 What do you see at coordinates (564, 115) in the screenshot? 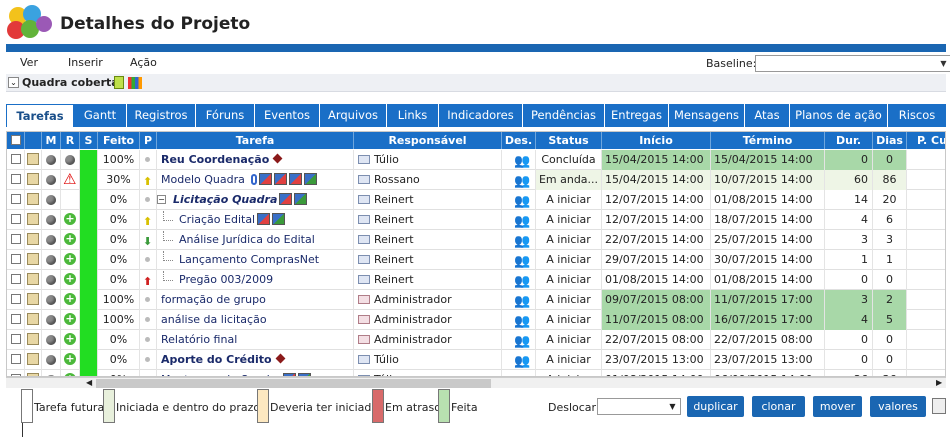
I see `tab-pendencias: Pendências` at bounding box center [564, 115].